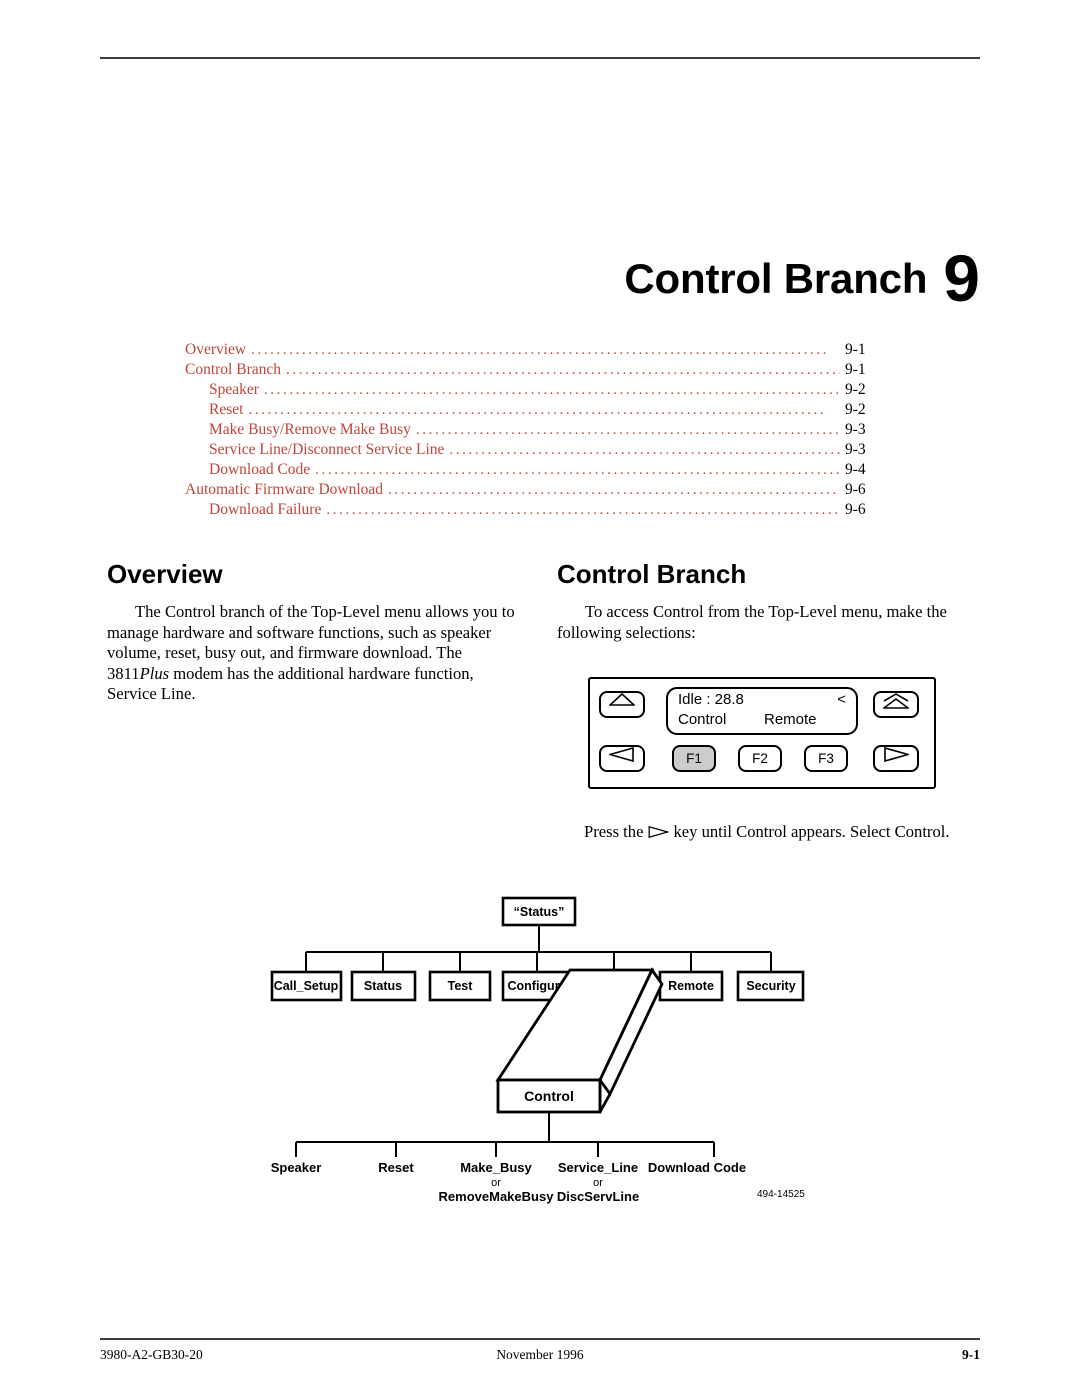  Describe the element at coordinates (781, 1194) in the screenshot. I see `figure-id-label: 494-14525` at that location.